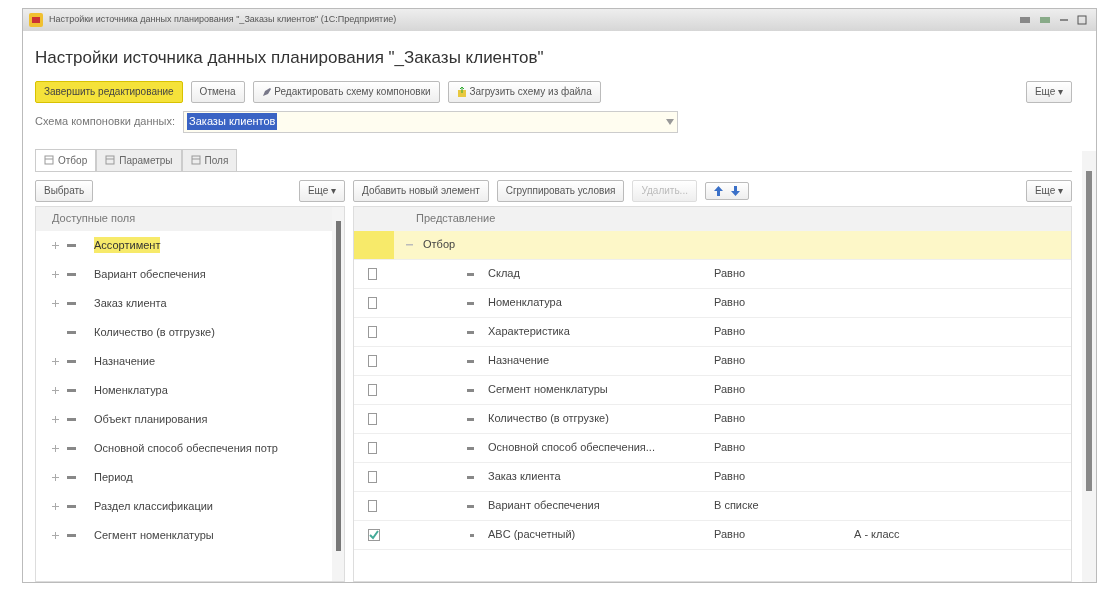 The width and height of the screenshot is (1111, 590). Describe the element at coordinates (670, 121) in the screenshot. I see `dropdown-icon` at that location.